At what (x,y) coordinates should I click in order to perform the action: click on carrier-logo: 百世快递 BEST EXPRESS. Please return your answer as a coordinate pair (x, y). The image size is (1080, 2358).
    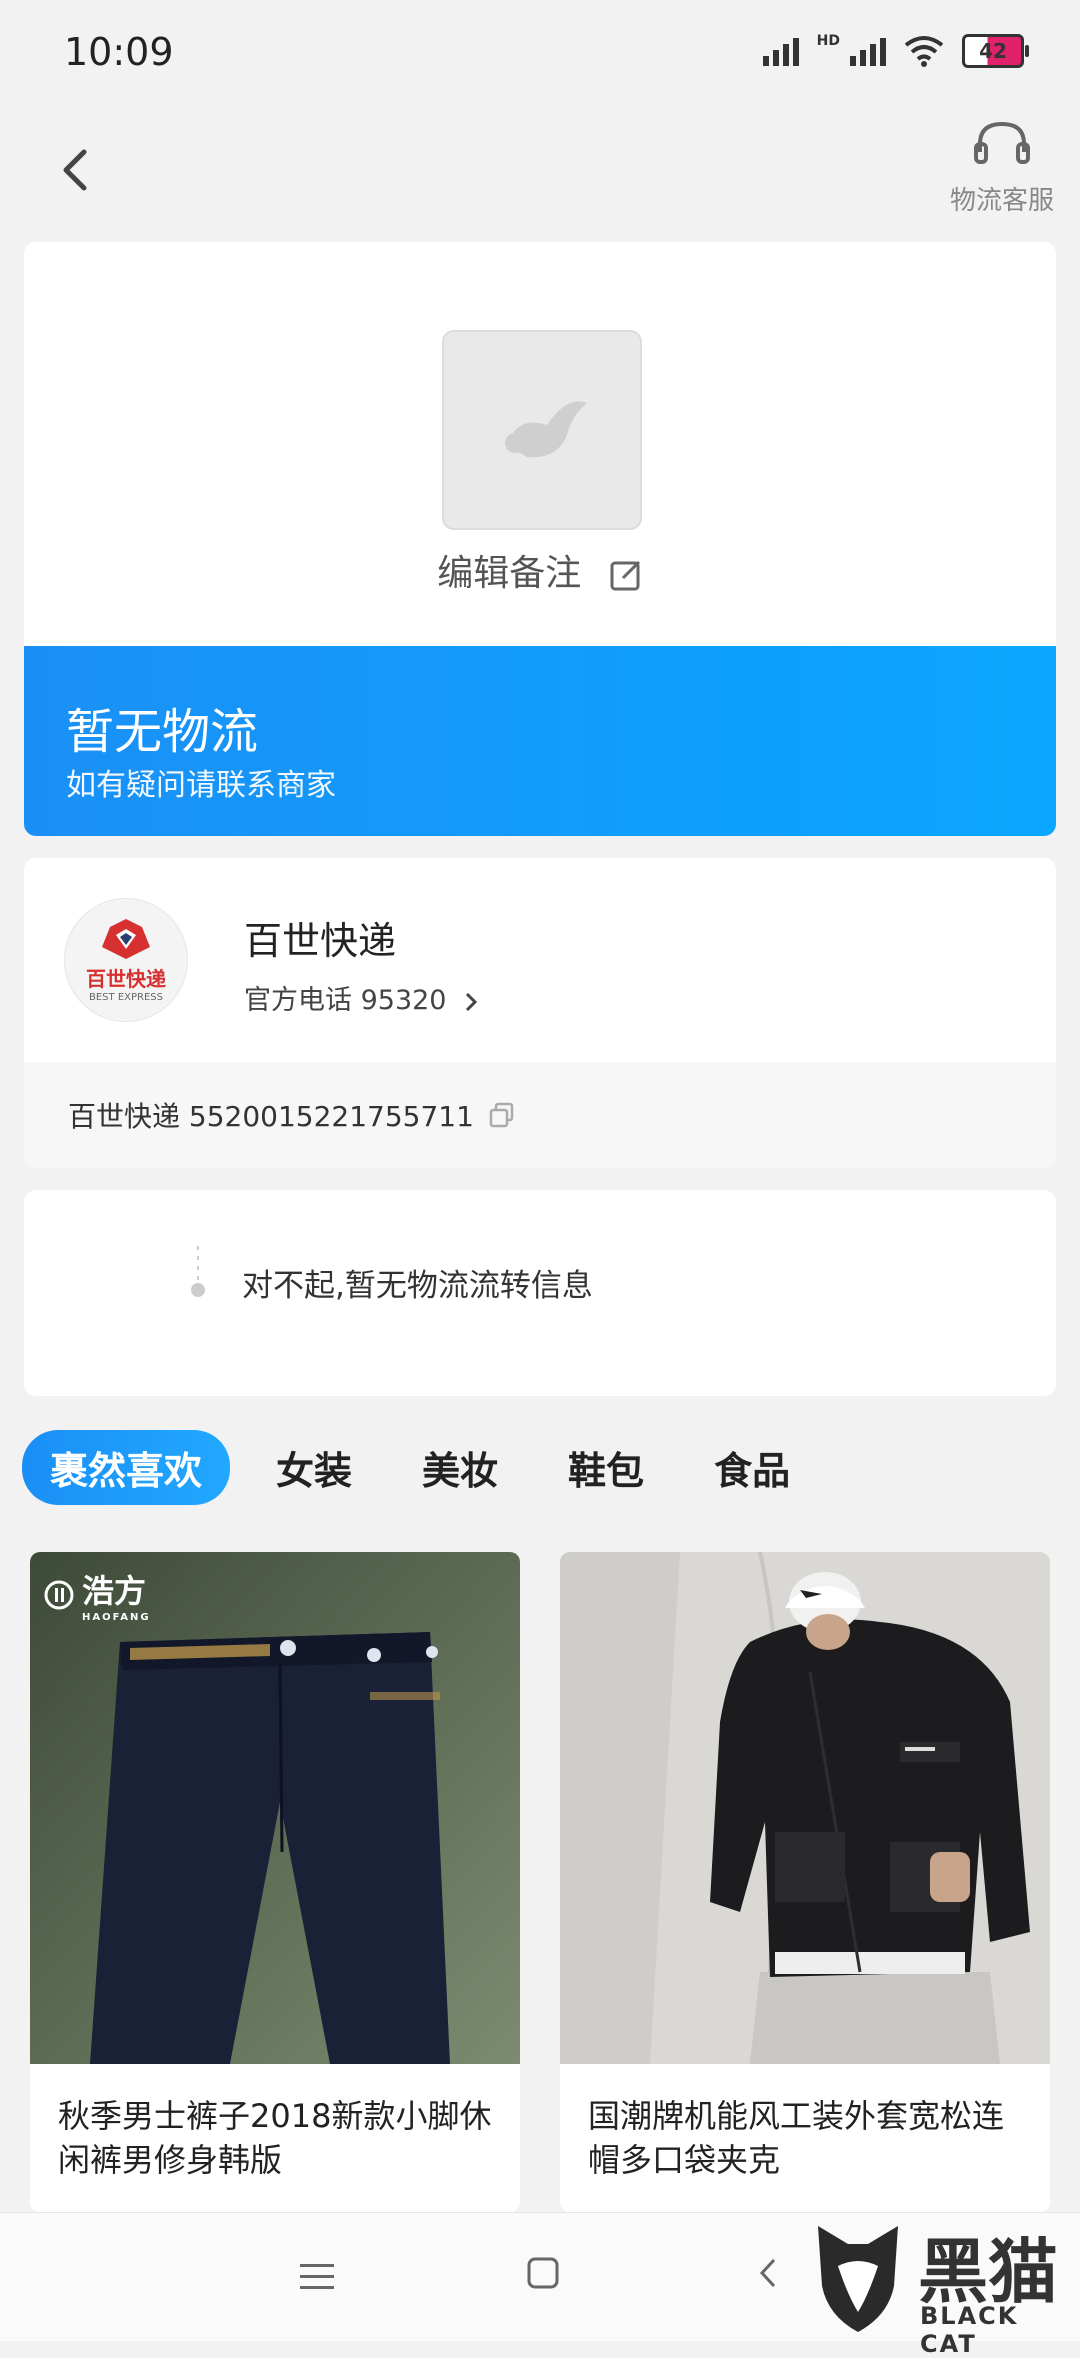
    Looking at the image, I should click on (126, 960).